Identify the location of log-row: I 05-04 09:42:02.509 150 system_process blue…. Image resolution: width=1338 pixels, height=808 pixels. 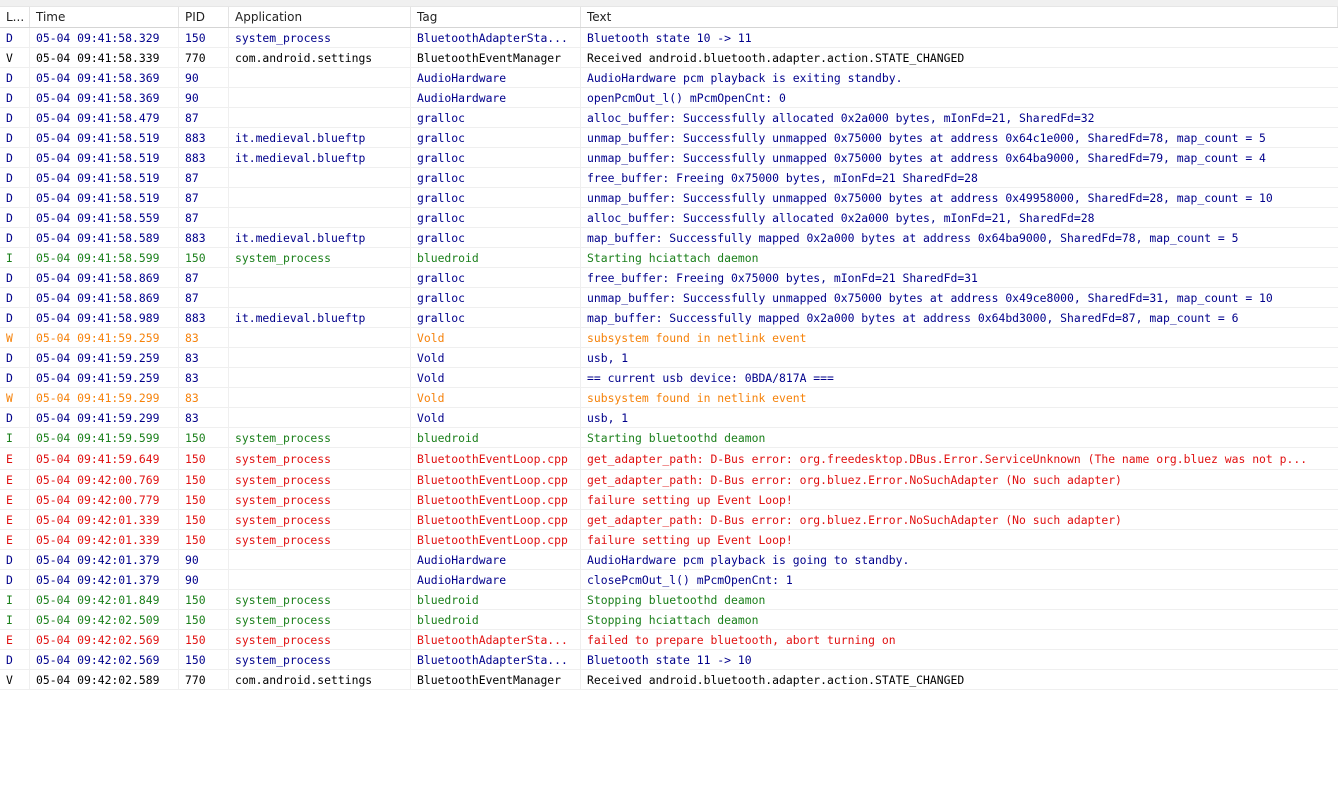
(669, 620).